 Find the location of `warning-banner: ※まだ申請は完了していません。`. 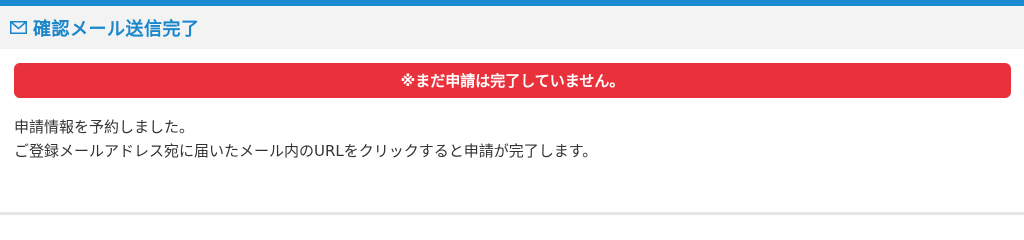

warning-banner: ※まだ申請は完了していません。 is located at coordinates (512, 80).